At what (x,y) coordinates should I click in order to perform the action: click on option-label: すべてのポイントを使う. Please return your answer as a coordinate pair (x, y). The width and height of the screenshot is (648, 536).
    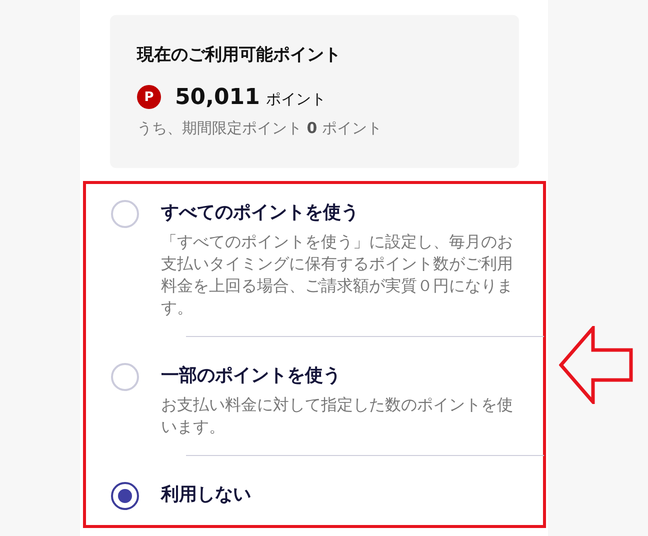
    Looking at the image, I should click on (340, 213).